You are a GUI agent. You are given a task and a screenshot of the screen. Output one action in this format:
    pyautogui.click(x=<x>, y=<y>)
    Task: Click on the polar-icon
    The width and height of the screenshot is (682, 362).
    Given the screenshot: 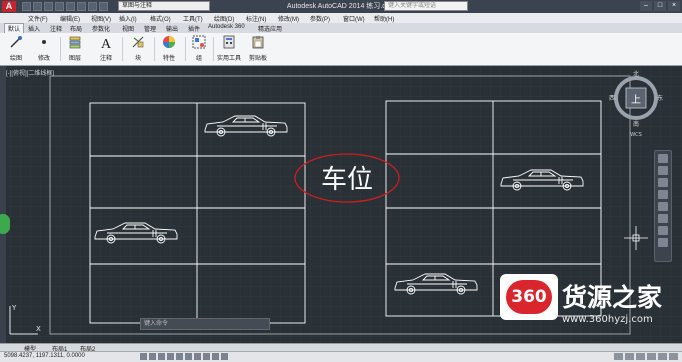 What is the action you would take?
    pyautogui.click(x=170, y=356)
    